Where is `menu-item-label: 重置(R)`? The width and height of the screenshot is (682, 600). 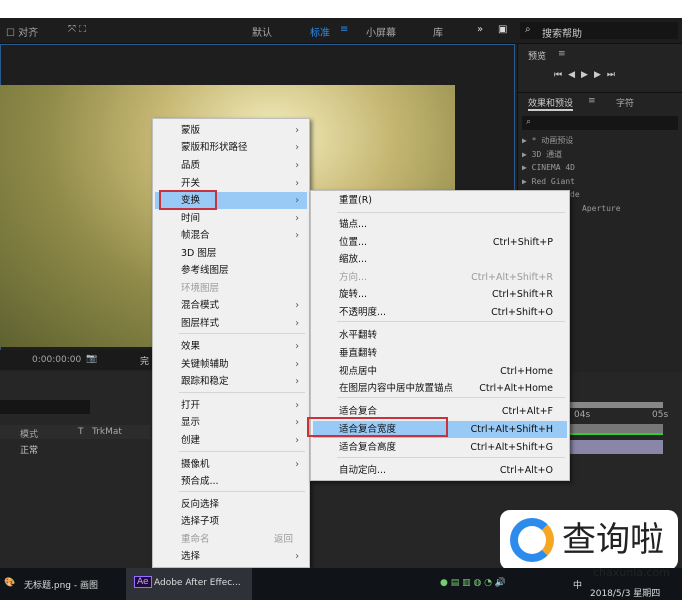
menu-item-label: 重置(R) is located at coordinates (356, 200).